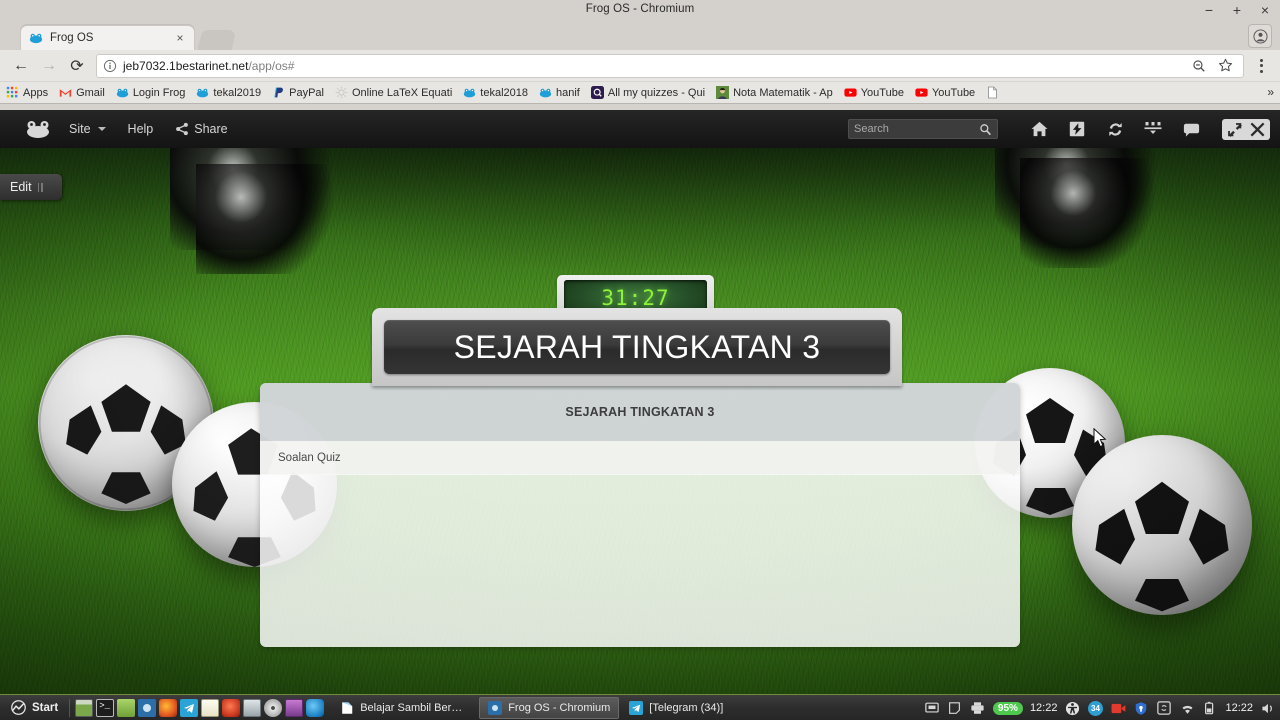 Image resolution: width=1280 pixels, height=720 pixels. I want to click on zoom-out-icon, so click(1199, 66).